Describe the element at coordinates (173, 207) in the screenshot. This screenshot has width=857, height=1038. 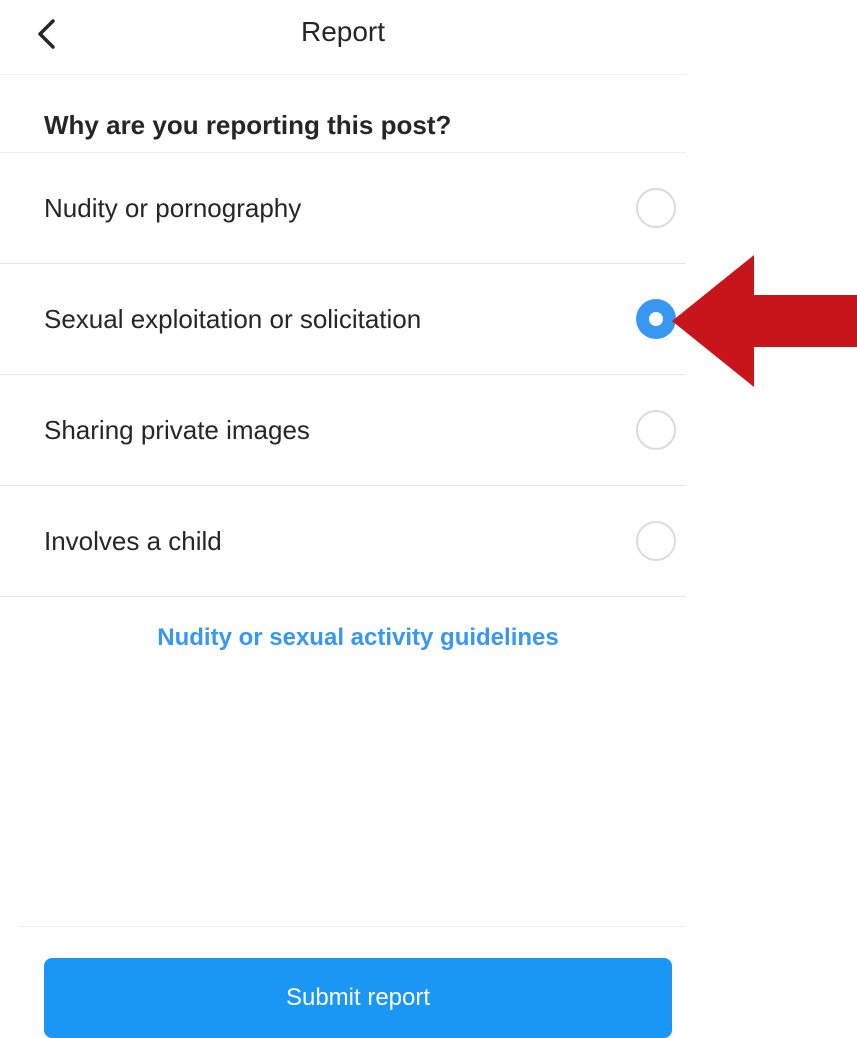
I see `option-label: Nudity or pornography` at that location.